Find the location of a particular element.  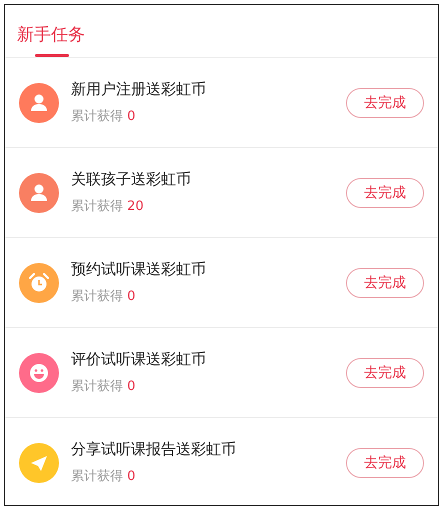

task-title: 关联孩子送彩虹币 is located at coordinates (131, 179).